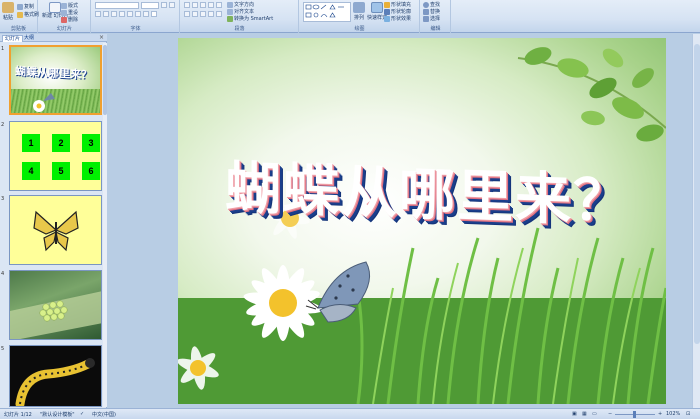 This screenshot has width=700, height=419. What do you see at coordinates (172, 5) in the screenshot?
I see `shrink-font-icon` at bounding box center [172, 5].